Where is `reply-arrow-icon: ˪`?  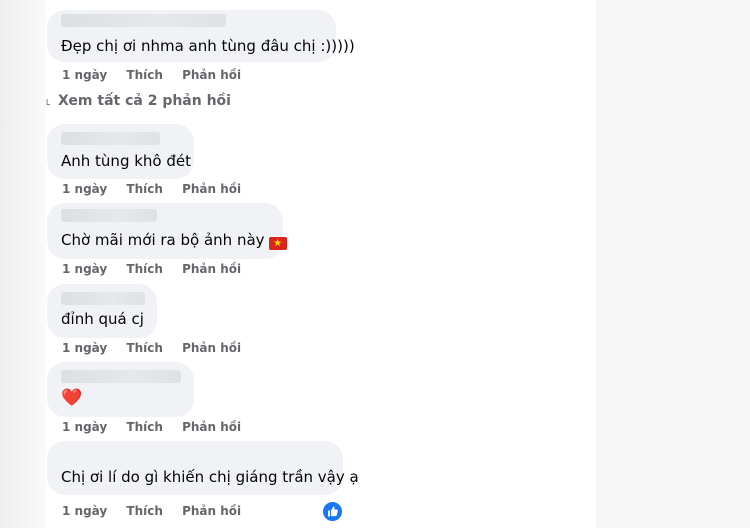
reply-arrow-icon: ˪ is located at coordinates (48, 101).